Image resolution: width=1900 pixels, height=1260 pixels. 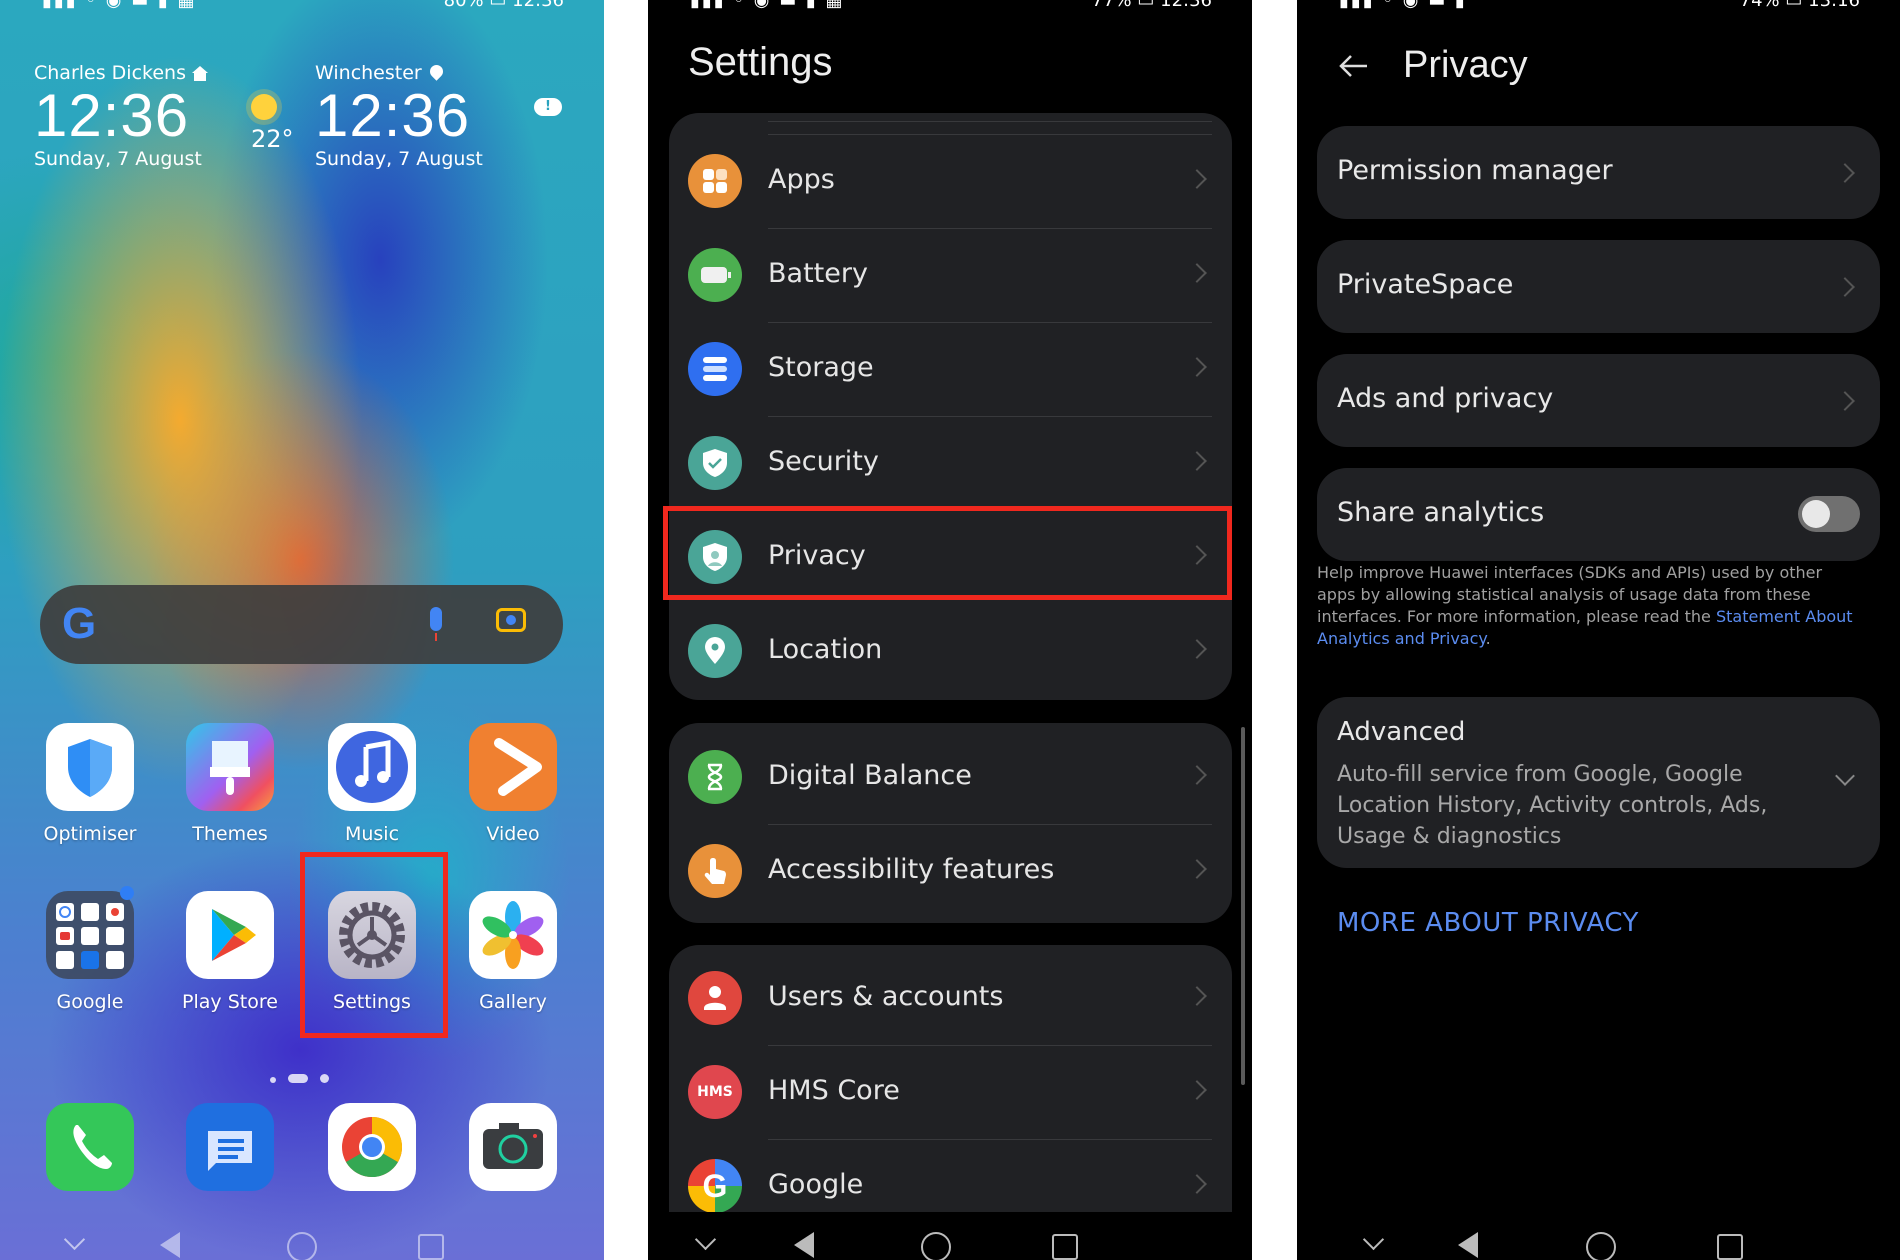 I want to click on item-label: Apps, so click(x=801, y=179).